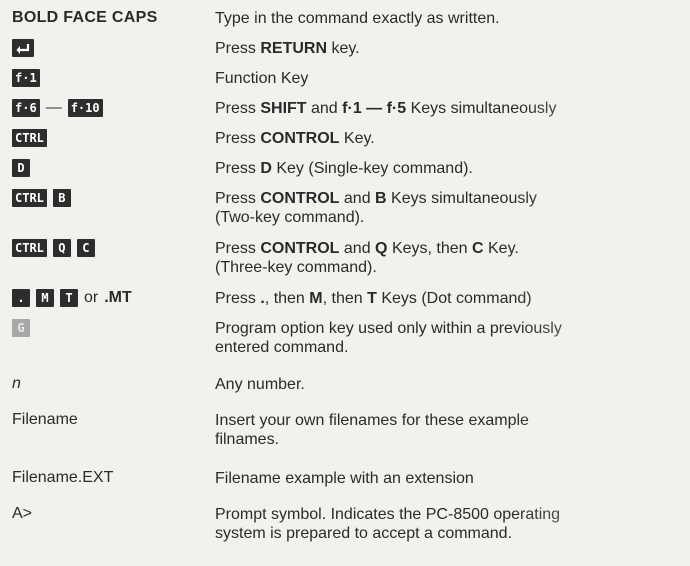 This screenshot has height=566, width=690. Describe the element at coordinates (21, 168) in the screenshot. I see `d-key-icon: D` at that location.